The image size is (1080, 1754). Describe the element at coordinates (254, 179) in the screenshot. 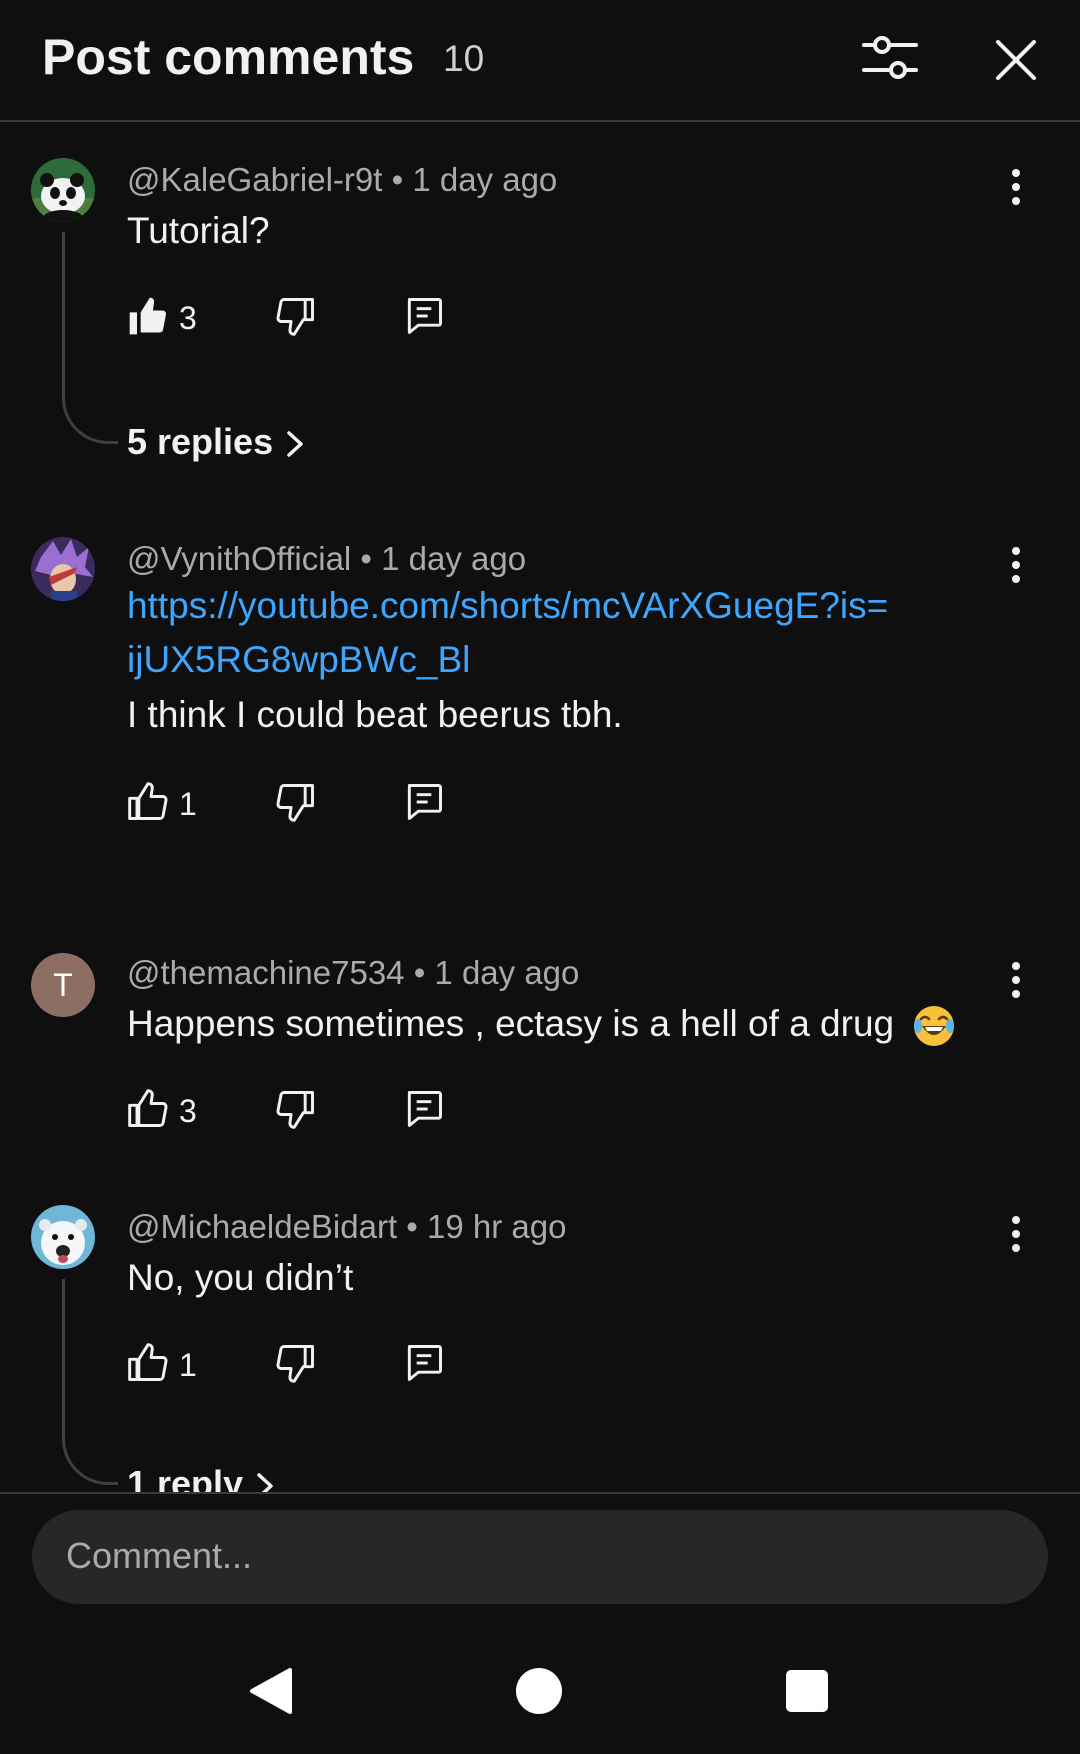

I see `comment-author: @KaleGabriel-r9t` at that location.